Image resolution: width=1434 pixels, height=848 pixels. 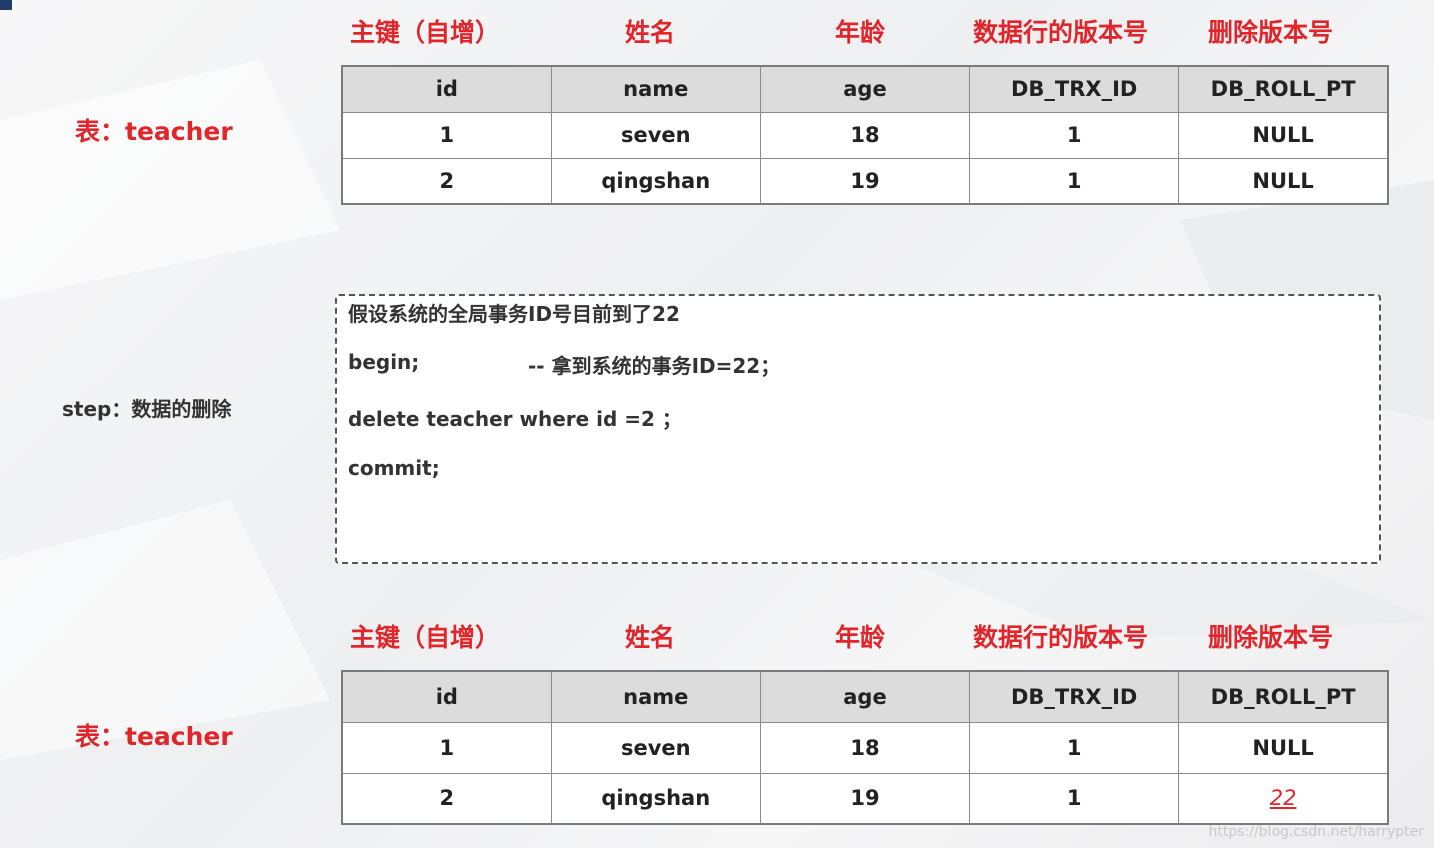 What do you see at coordinates (6, 5) in the screenshot?
I see `corner-accent` at bounding box center [6, 5].